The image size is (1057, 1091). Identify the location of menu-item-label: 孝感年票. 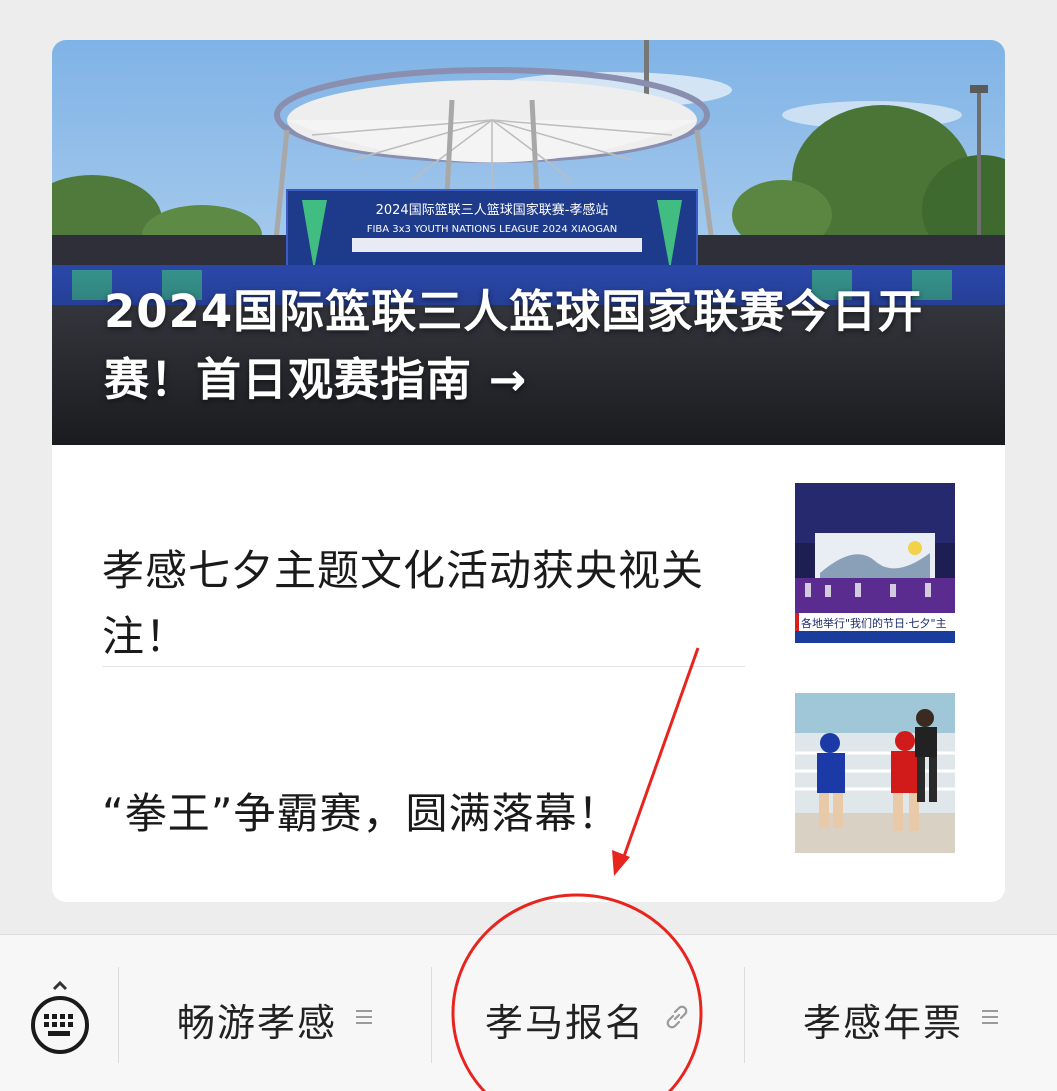
(882, 1022).